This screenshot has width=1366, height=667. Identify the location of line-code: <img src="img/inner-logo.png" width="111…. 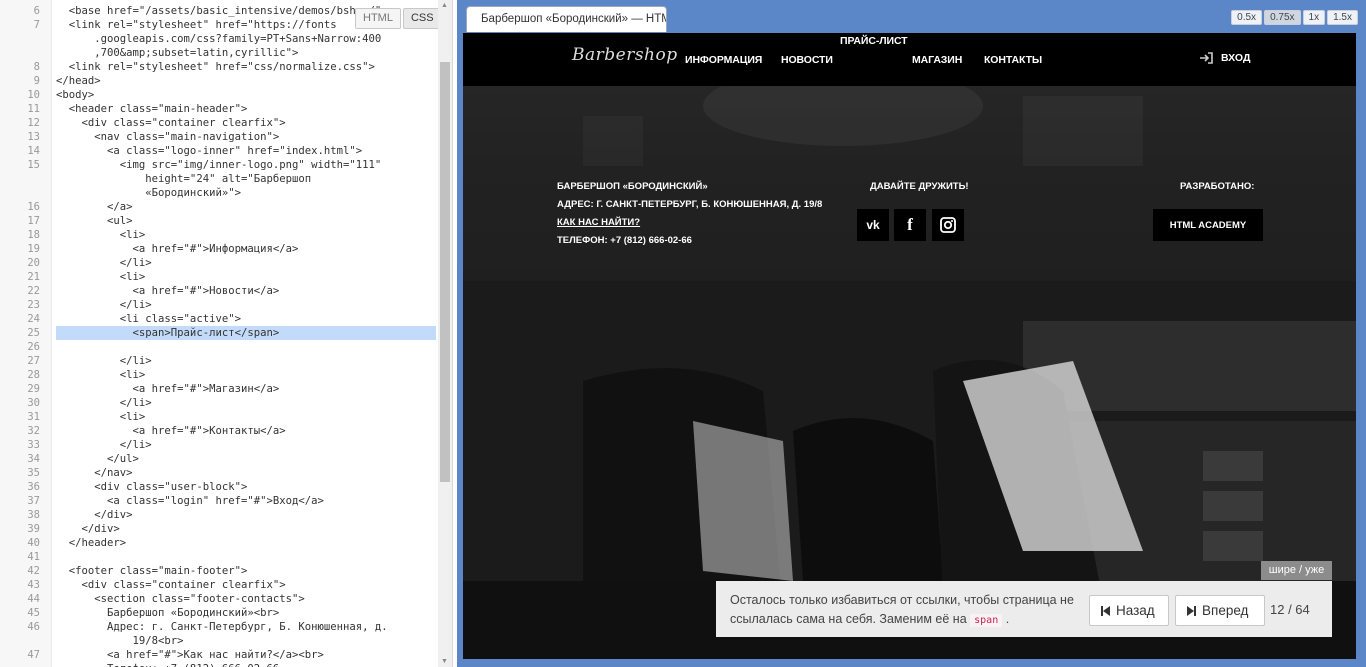
(219, 165).